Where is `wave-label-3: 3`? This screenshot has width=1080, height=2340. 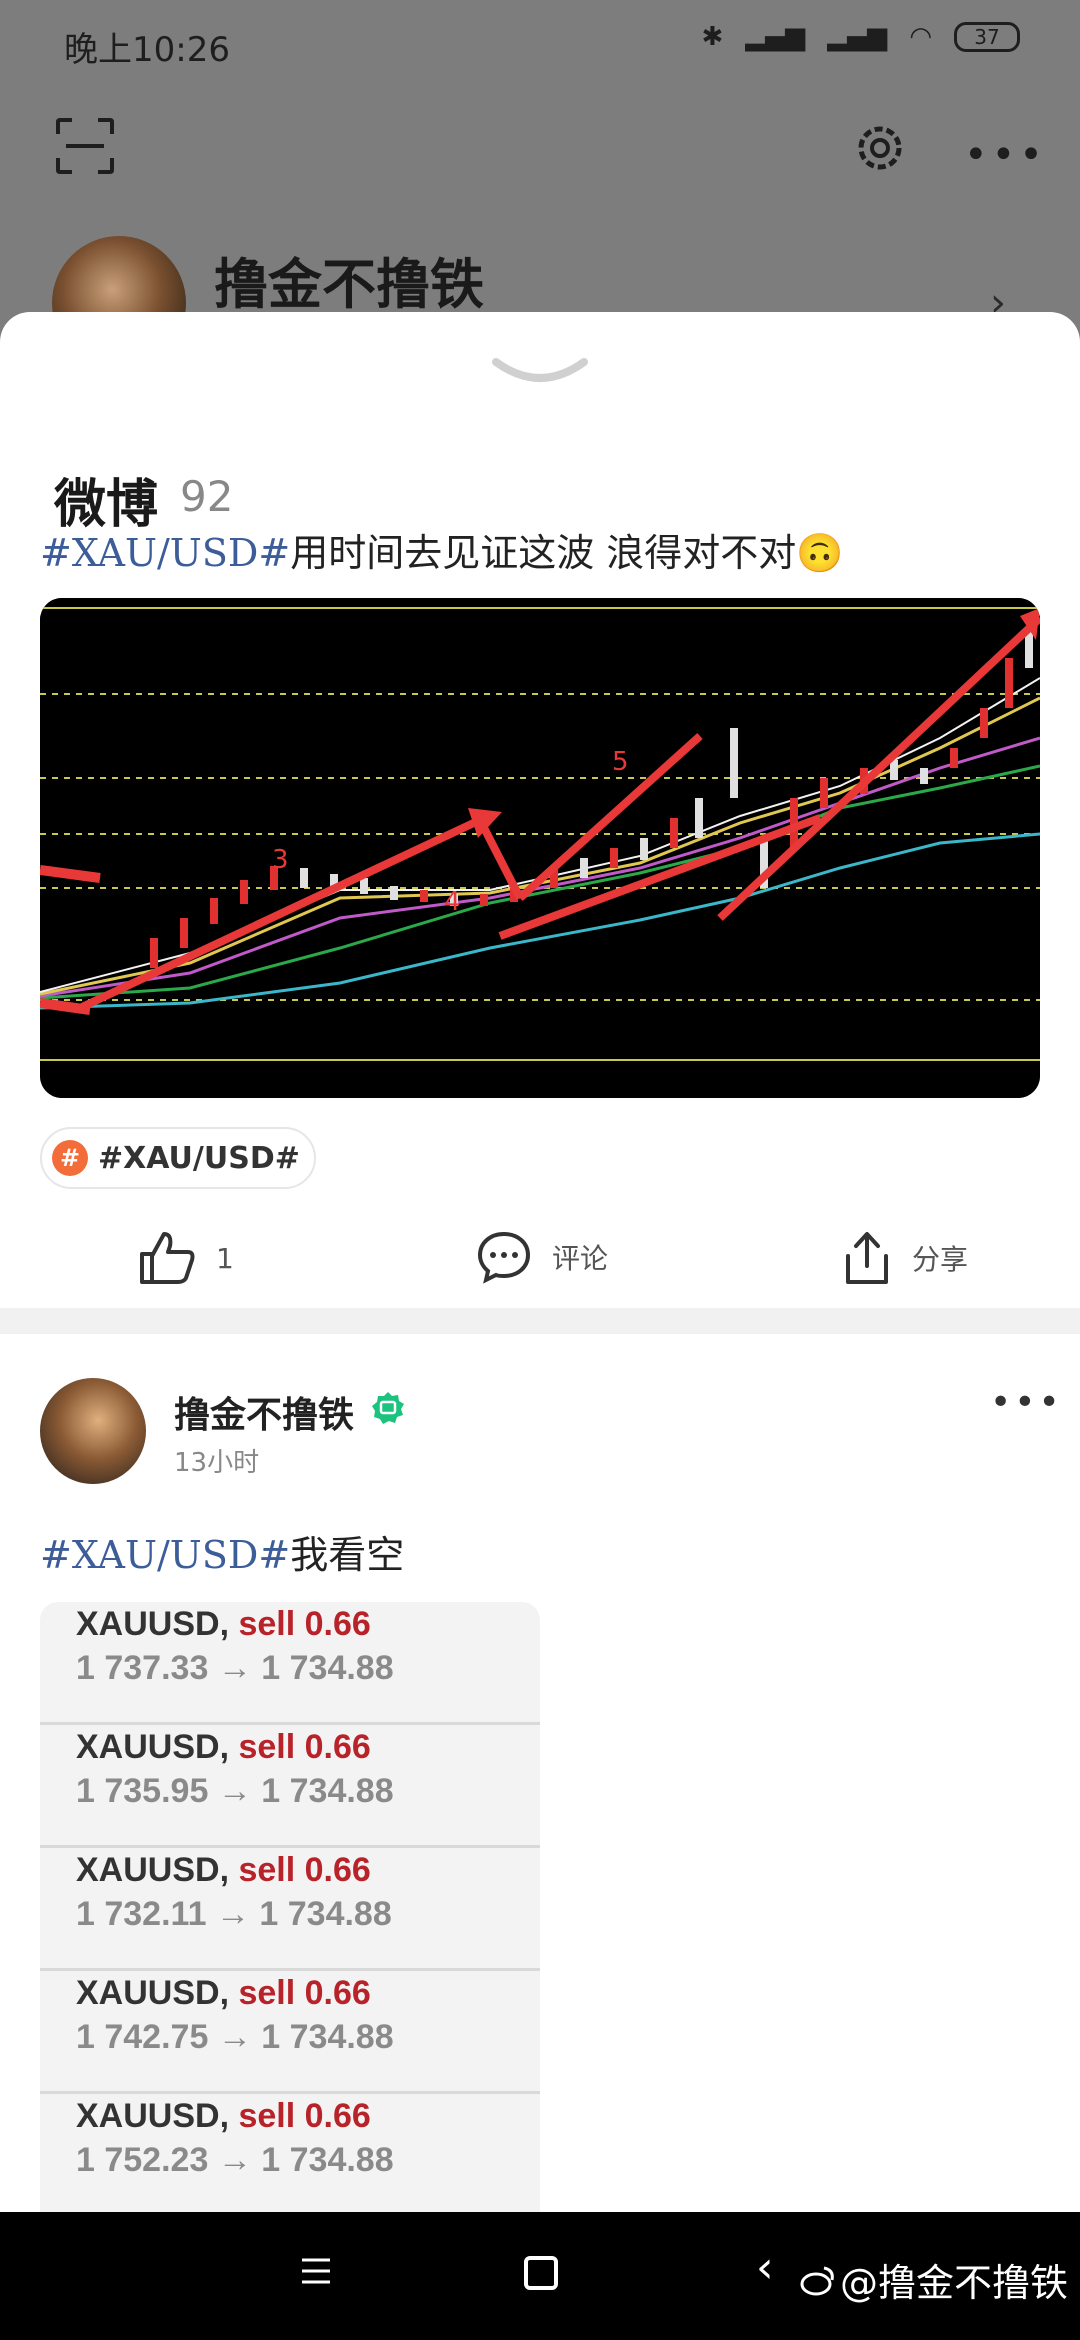 wave-label-3: 3 is located at coordinates (280, 860).